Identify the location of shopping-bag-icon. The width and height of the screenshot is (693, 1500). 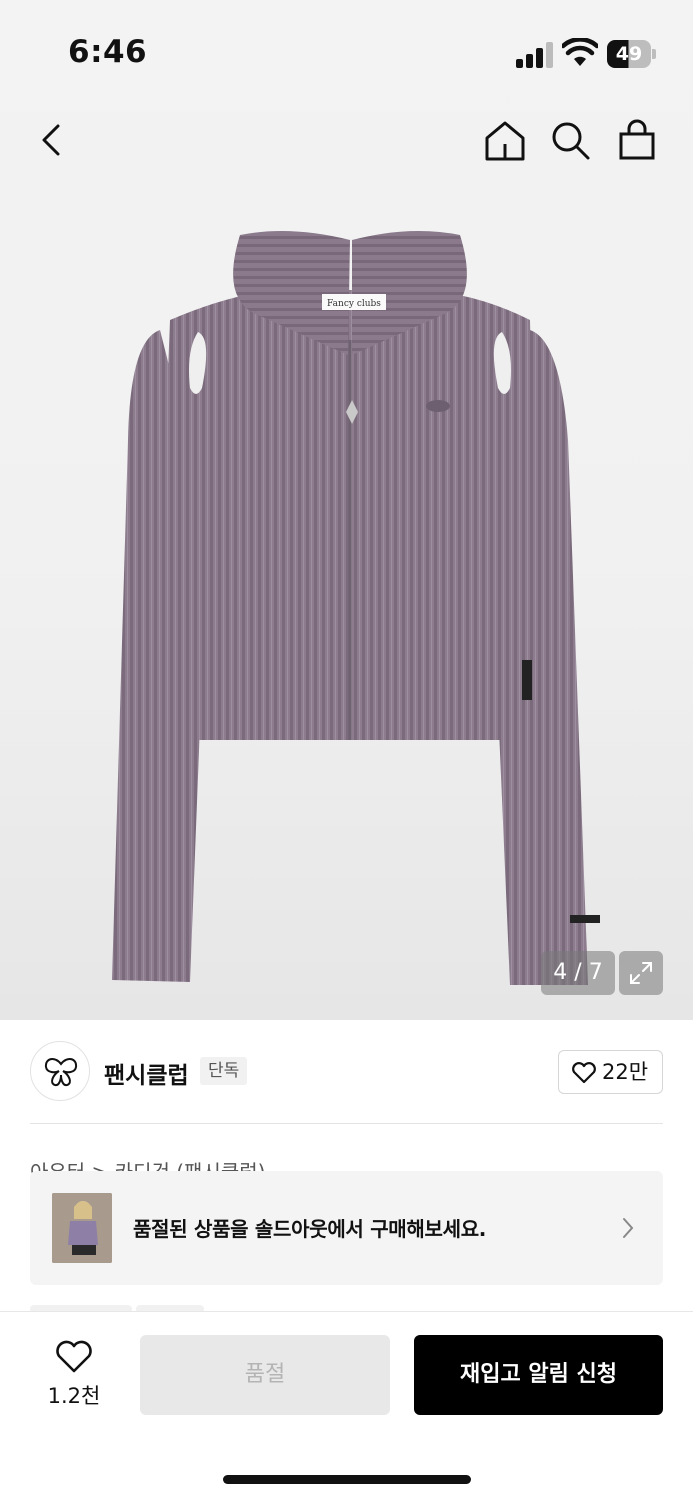
(637, 139).